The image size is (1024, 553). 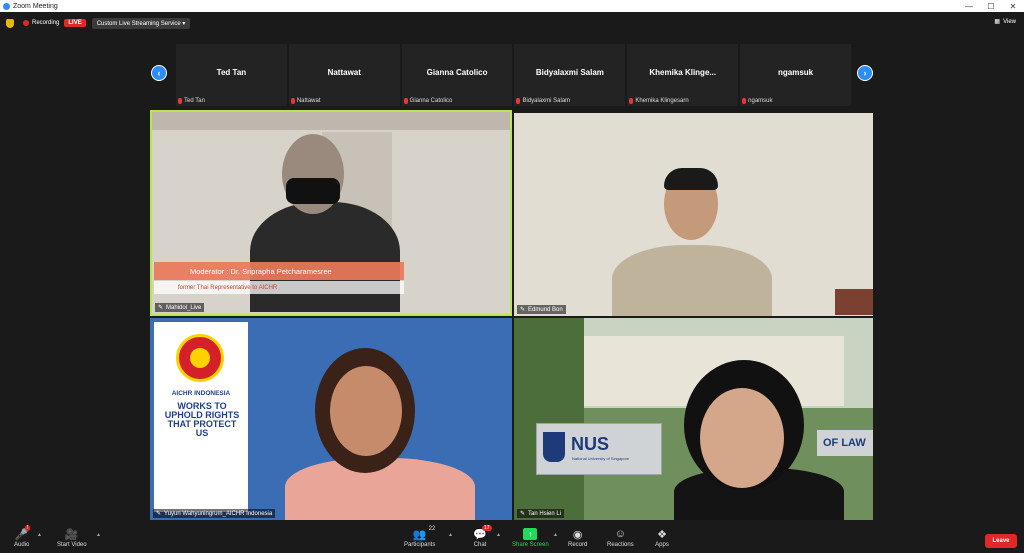 I want to click on chair, so click(x=854, y=302).